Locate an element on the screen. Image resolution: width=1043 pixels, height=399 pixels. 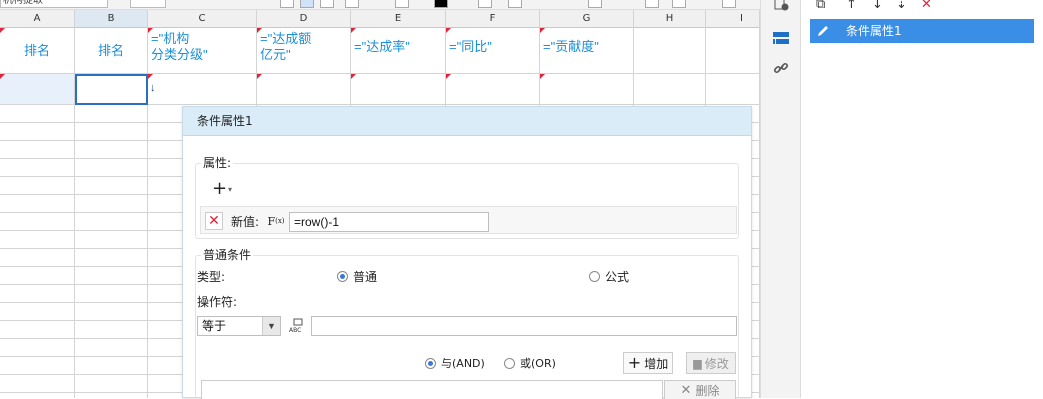
type-normal-label: 普通 is located at coordinates (365, 277).